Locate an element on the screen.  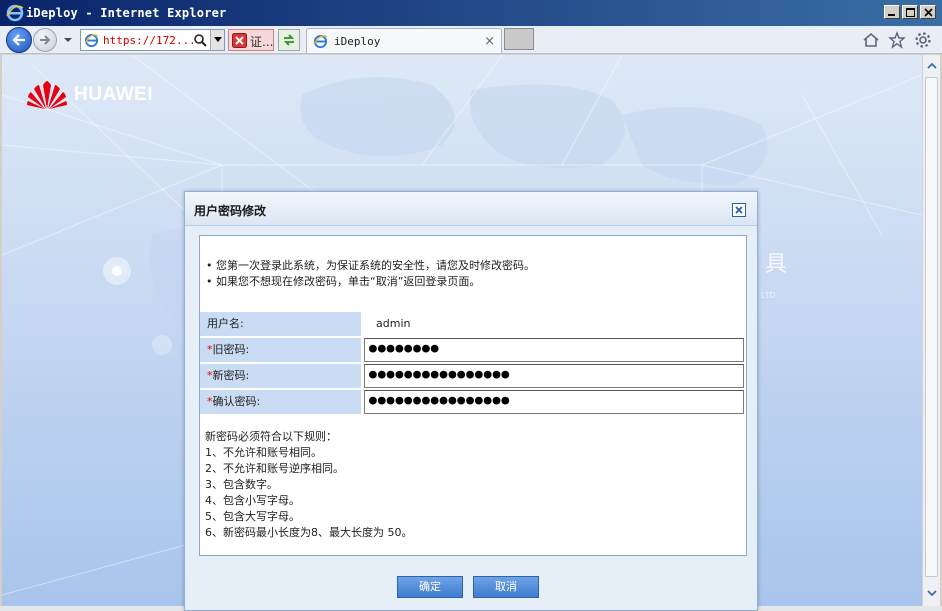
new-password-label: *新密码: is located at coordinates (280, 376).